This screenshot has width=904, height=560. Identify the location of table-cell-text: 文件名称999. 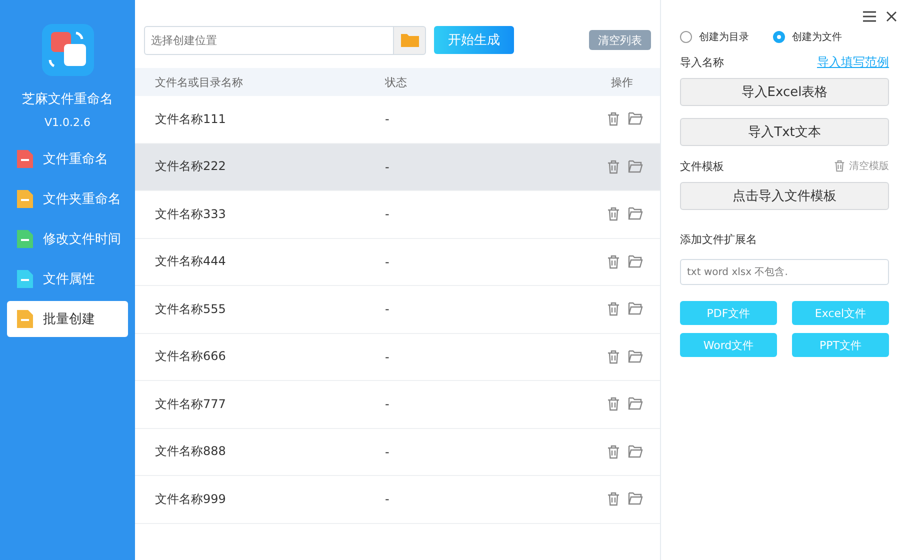
(190, 499).